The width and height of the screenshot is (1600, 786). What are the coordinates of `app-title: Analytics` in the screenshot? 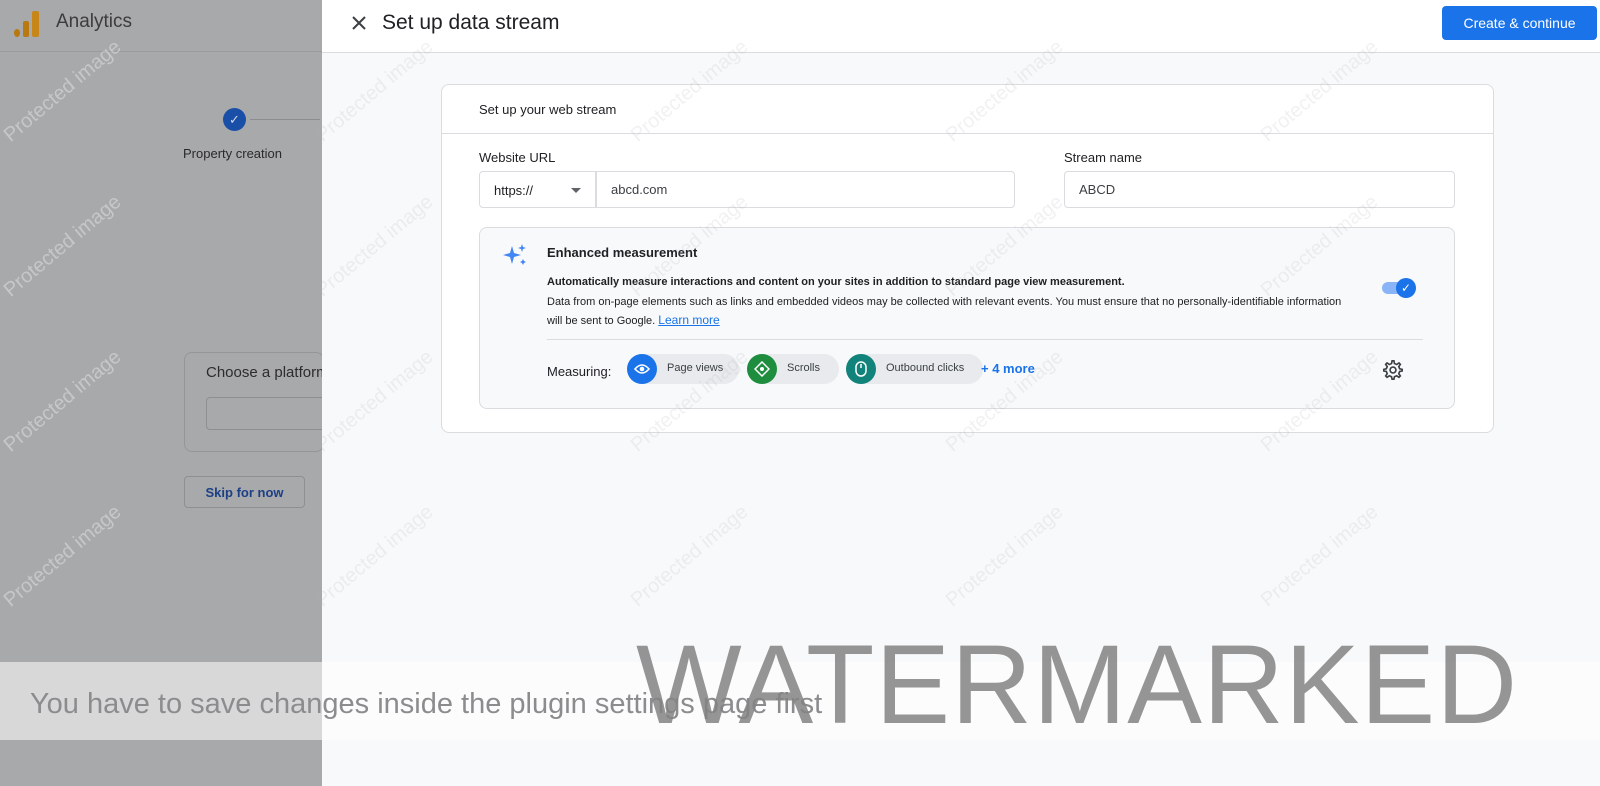 It's located at (94, 21).